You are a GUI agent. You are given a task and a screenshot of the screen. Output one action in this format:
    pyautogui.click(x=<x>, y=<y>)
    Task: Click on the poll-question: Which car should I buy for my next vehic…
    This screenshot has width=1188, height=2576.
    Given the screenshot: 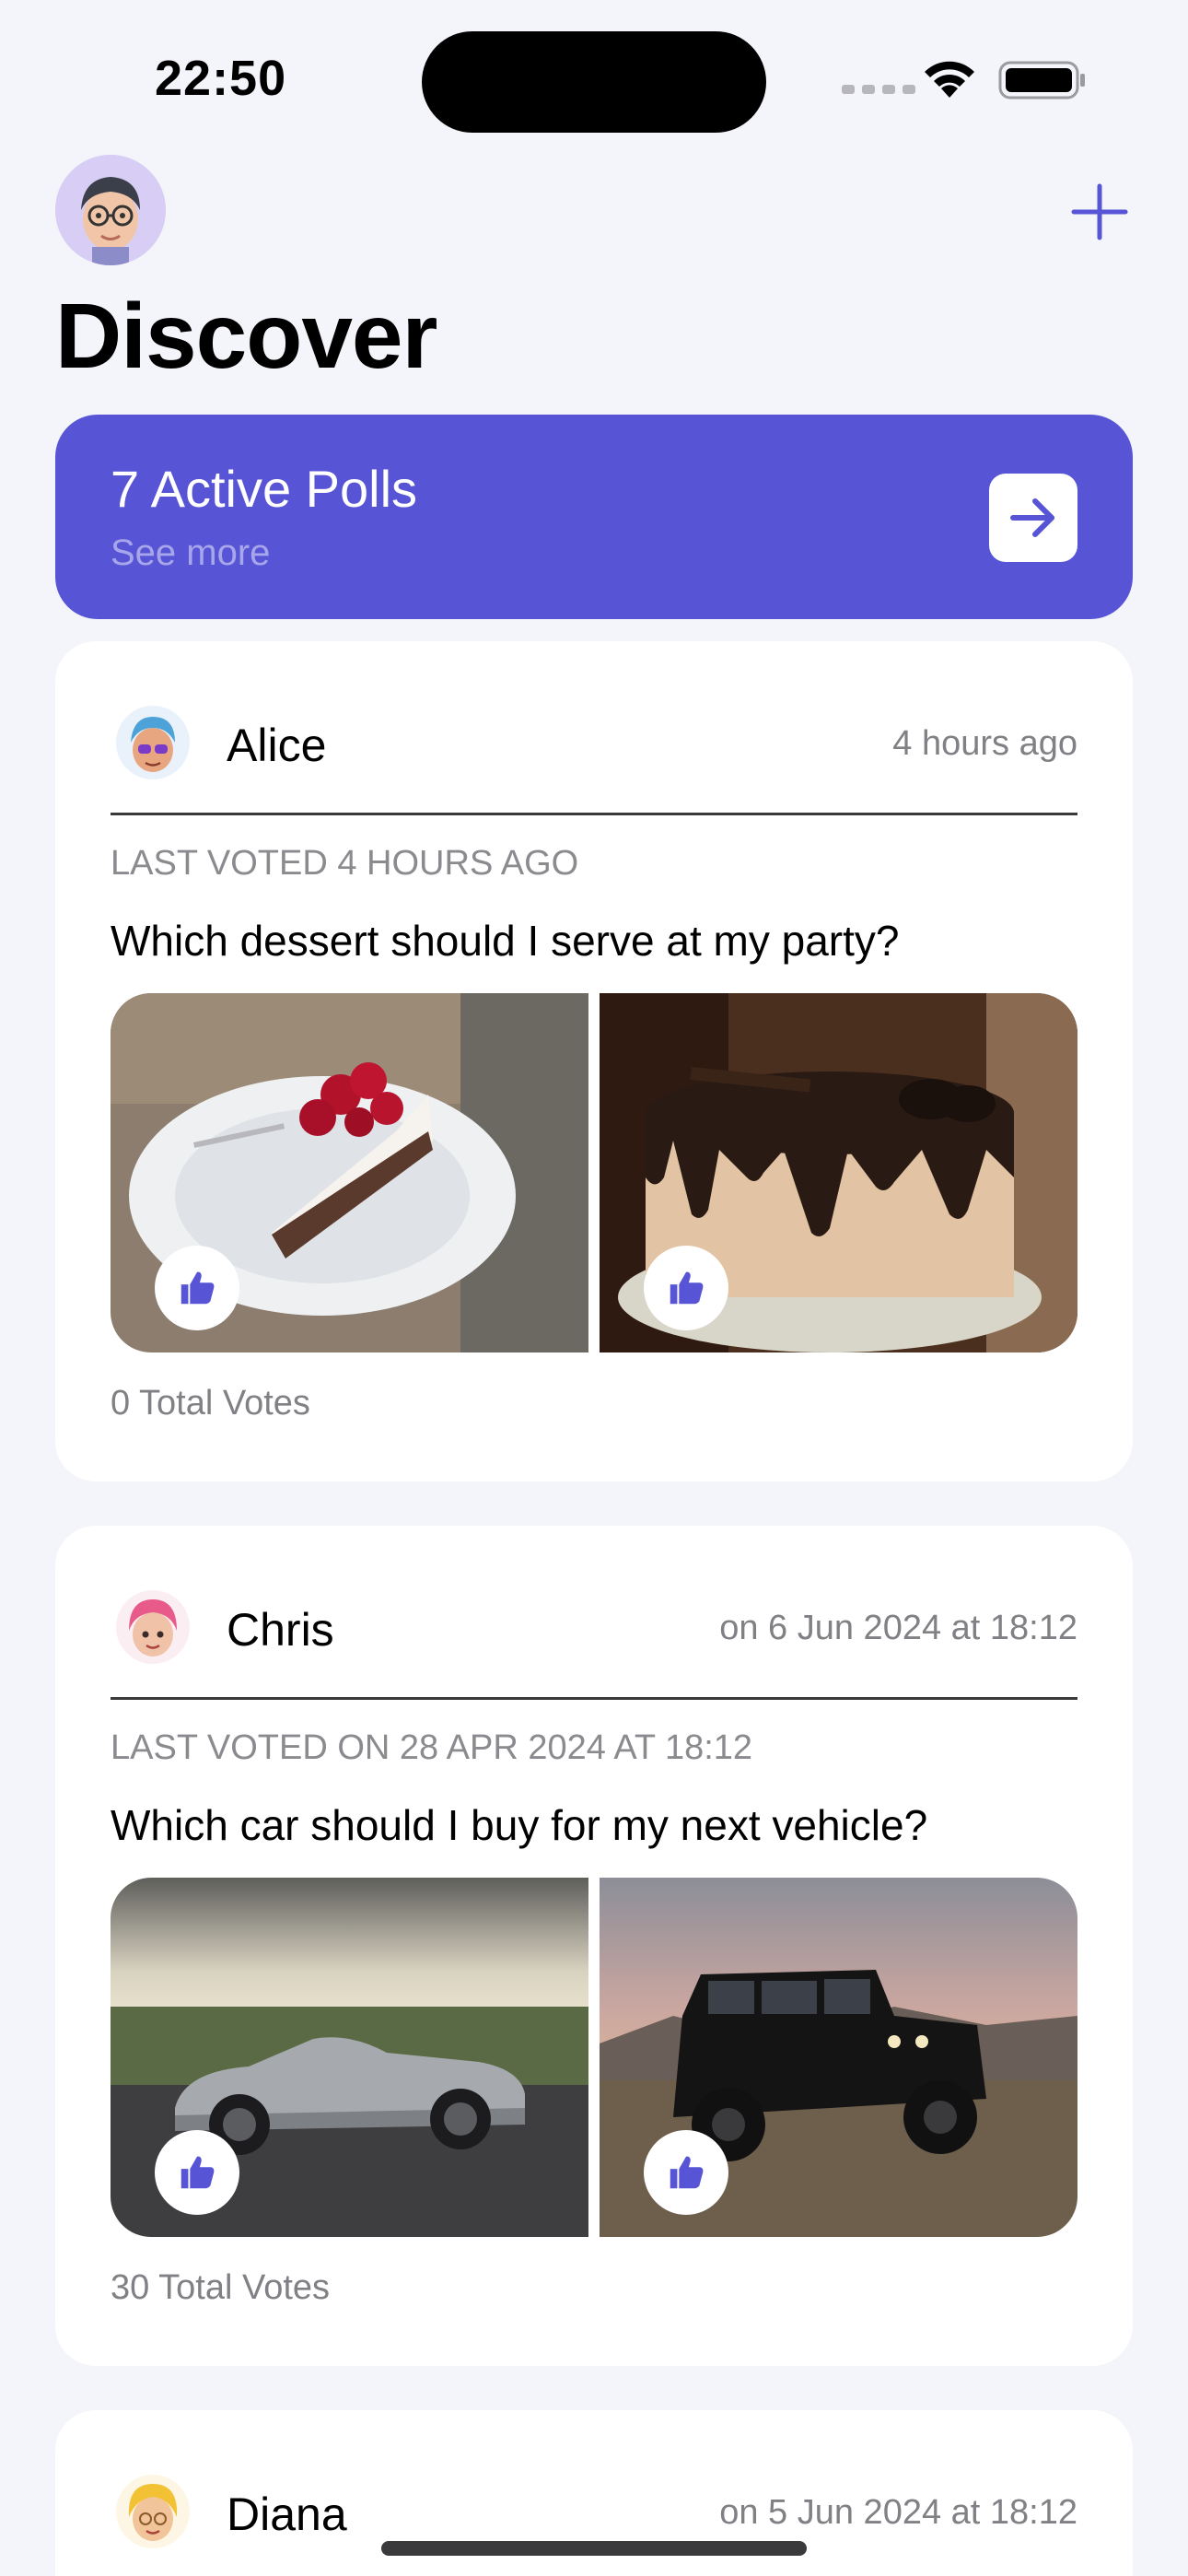 What is the action you would take?
    pyautogui.click(x=519, y=1825)
    